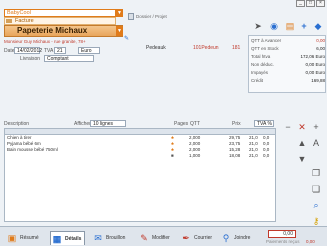 Image resolution: width=327 pixels, height=246 pixels. Describe the element at coordinates (288, 48) in the screenshot. I see `totals-row: QTT en Stock 6,00` at that location.